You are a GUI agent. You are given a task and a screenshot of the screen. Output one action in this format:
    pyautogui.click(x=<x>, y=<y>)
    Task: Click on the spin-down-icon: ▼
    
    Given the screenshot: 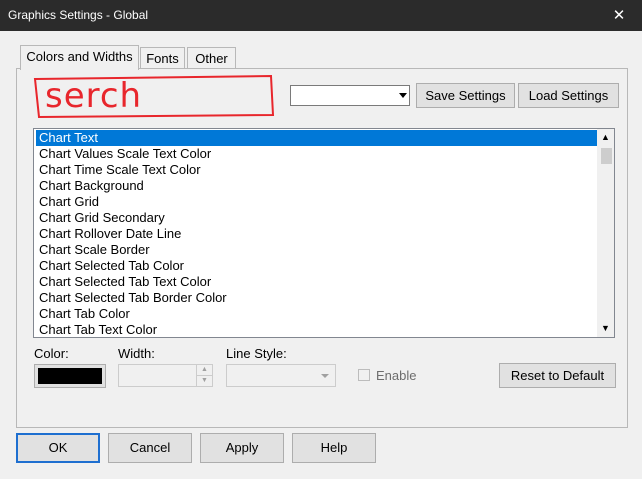 What is the action you would take?
    pyautogui.click(x=204, y=381)
    